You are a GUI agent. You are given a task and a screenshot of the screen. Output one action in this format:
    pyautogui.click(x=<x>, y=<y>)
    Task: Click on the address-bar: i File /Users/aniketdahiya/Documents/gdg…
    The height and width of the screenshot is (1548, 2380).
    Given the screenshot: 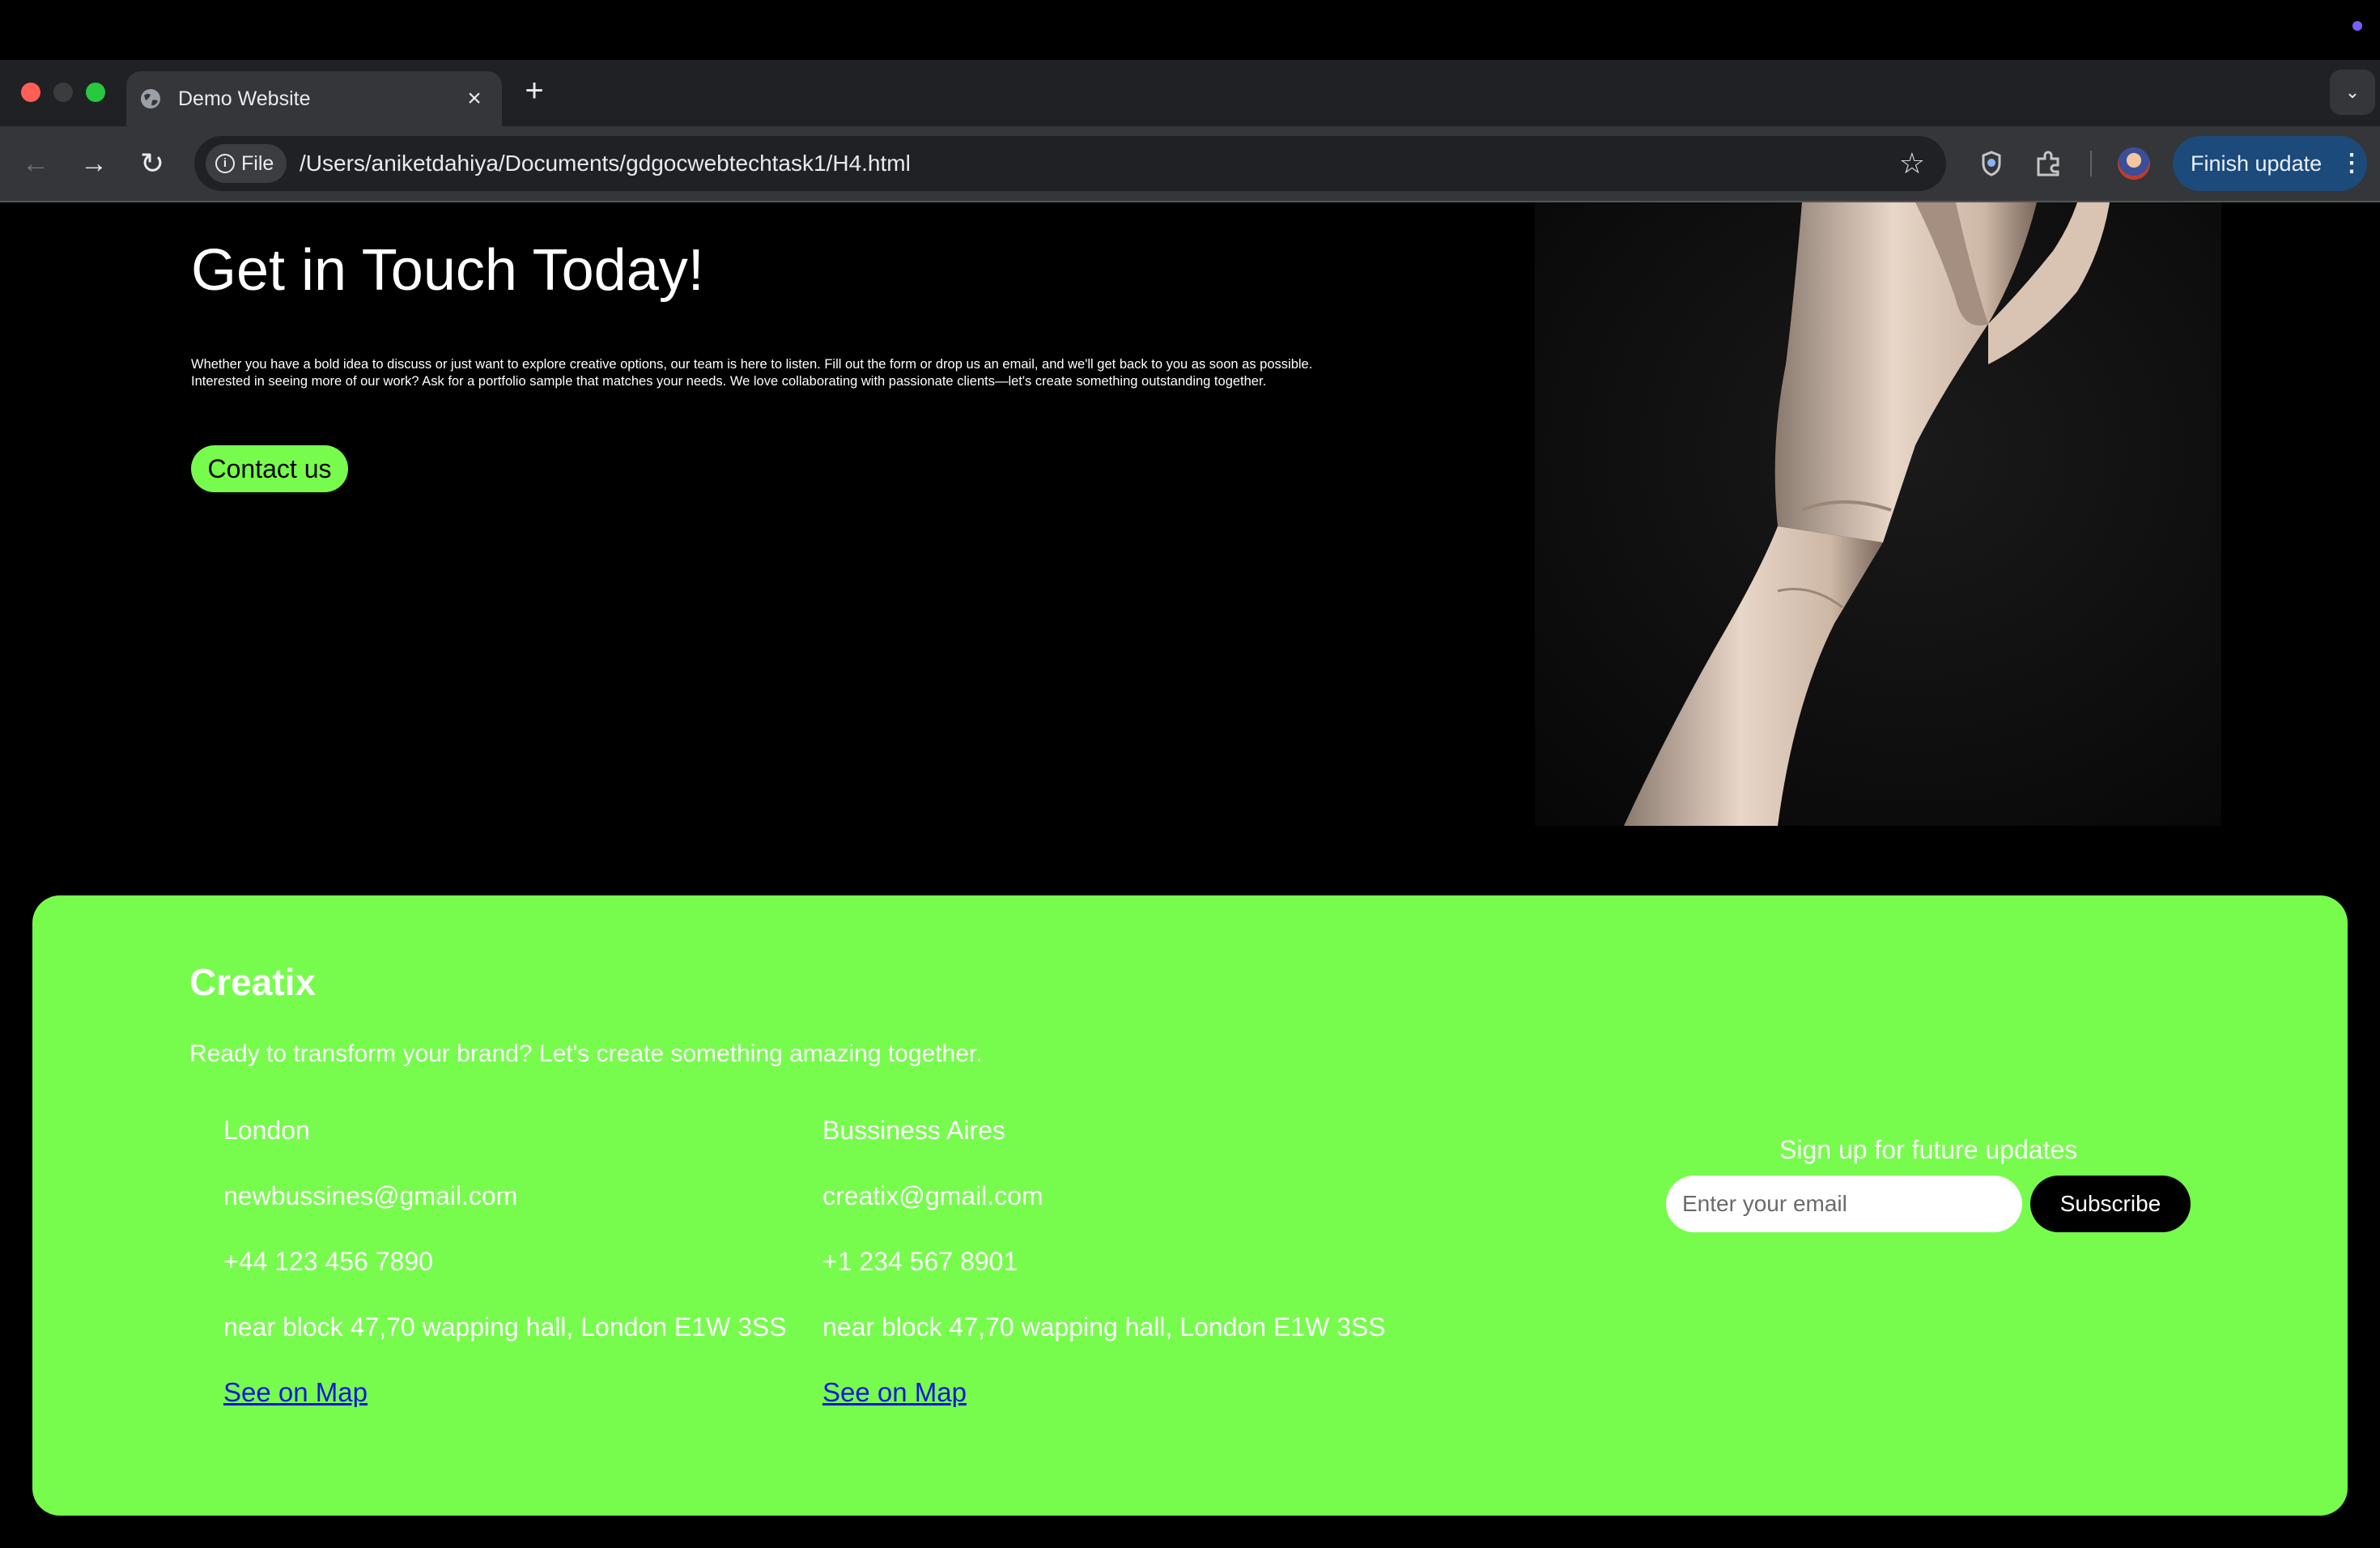 What is the action you would take?
    pyautogui.click(x=1070, y=164)
    